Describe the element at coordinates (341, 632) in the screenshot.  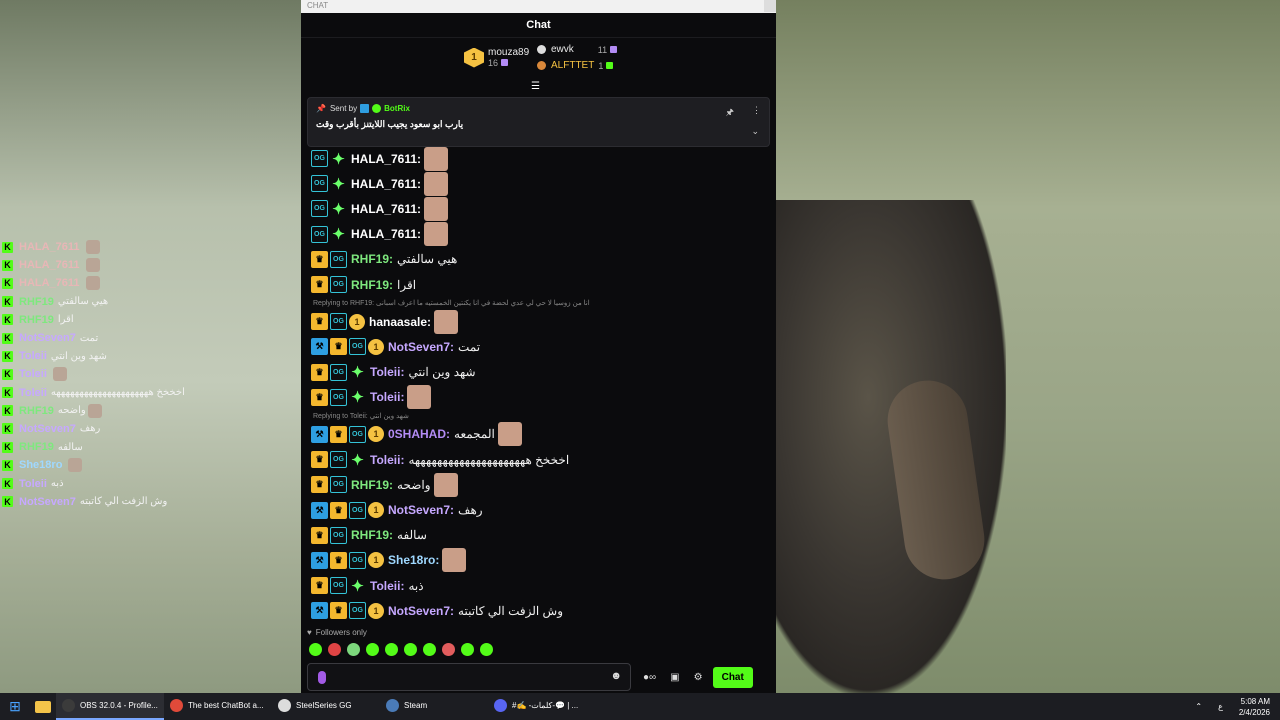
I see `followers-only-label: Followers only` at that location.